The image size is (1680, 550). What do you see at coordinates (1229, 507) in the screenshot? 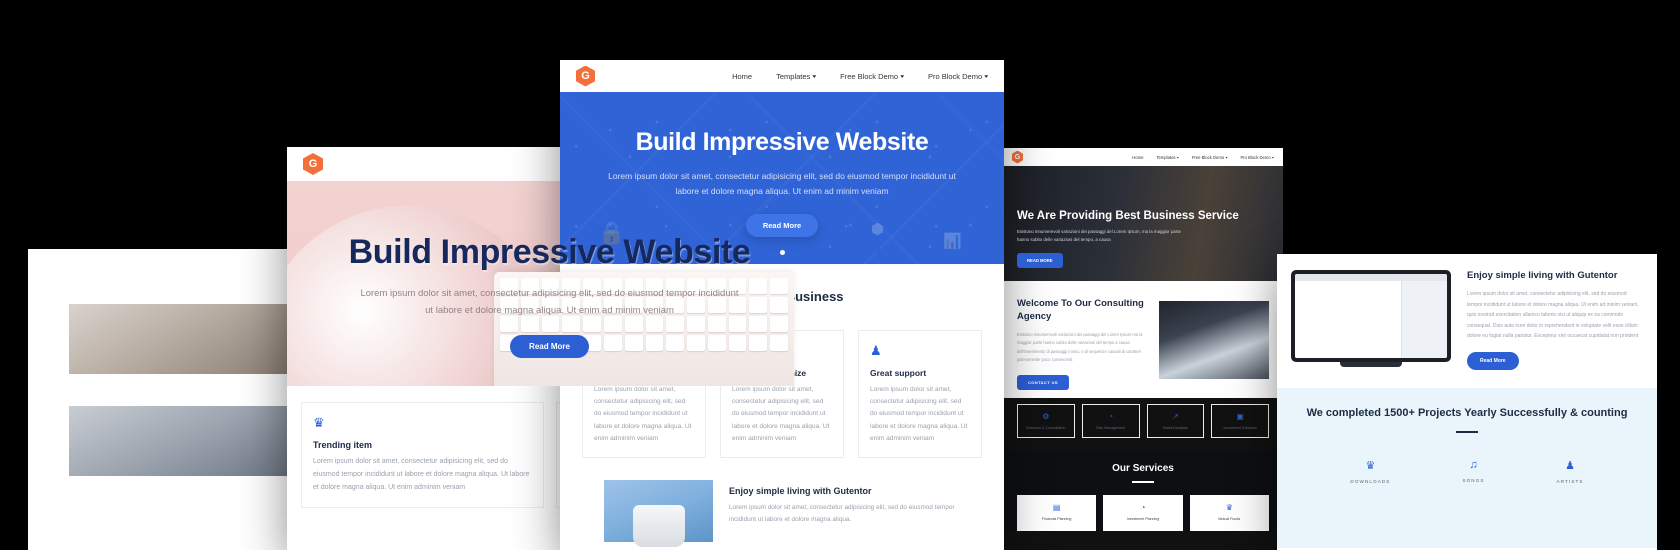
I see `funds-icon: ♛` at bounding box center [1229, 507].